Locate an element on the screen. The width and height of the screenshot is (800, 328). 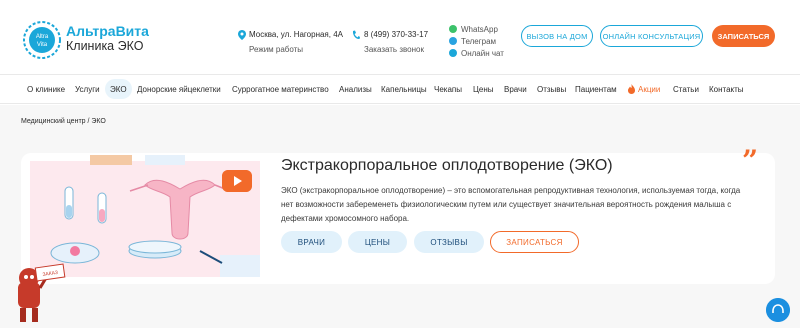
play-icon is located at coordinates (237, 181).